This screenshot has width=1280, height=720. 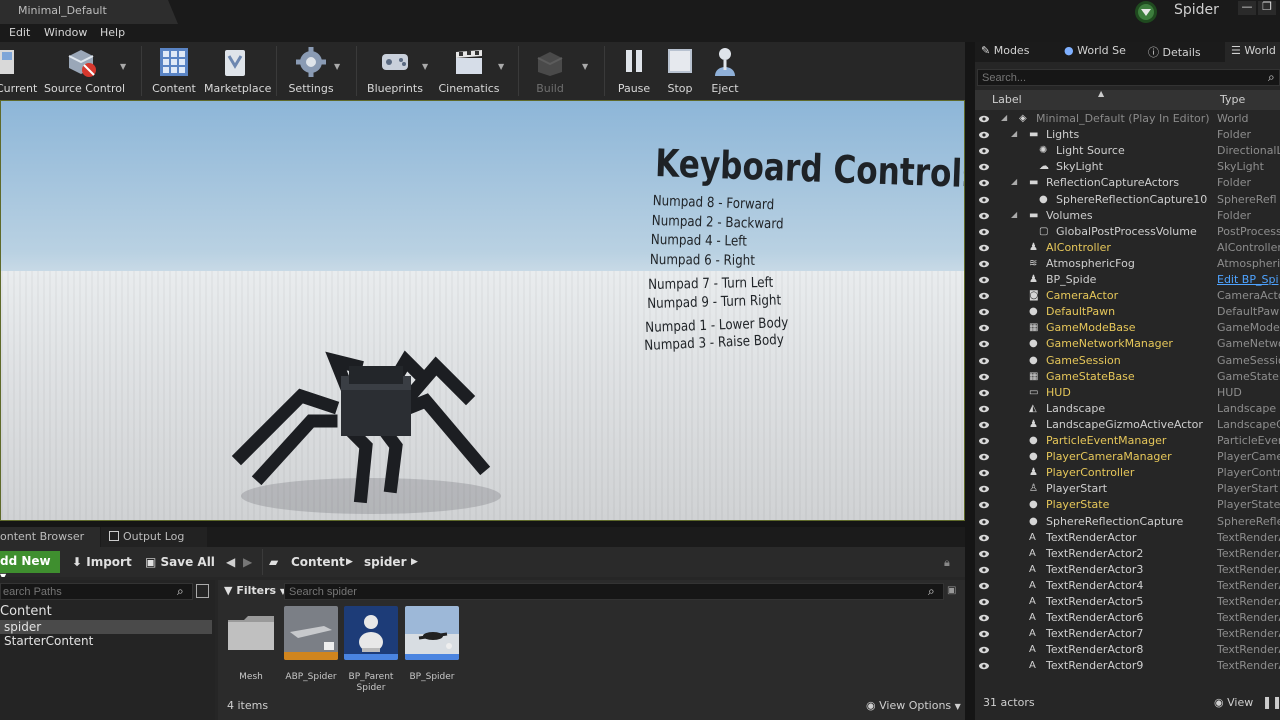 What do you see at coordinates (202, 591) in the screenshot?
I see `toggle-sources-icon` at bounding box center [202, 591].